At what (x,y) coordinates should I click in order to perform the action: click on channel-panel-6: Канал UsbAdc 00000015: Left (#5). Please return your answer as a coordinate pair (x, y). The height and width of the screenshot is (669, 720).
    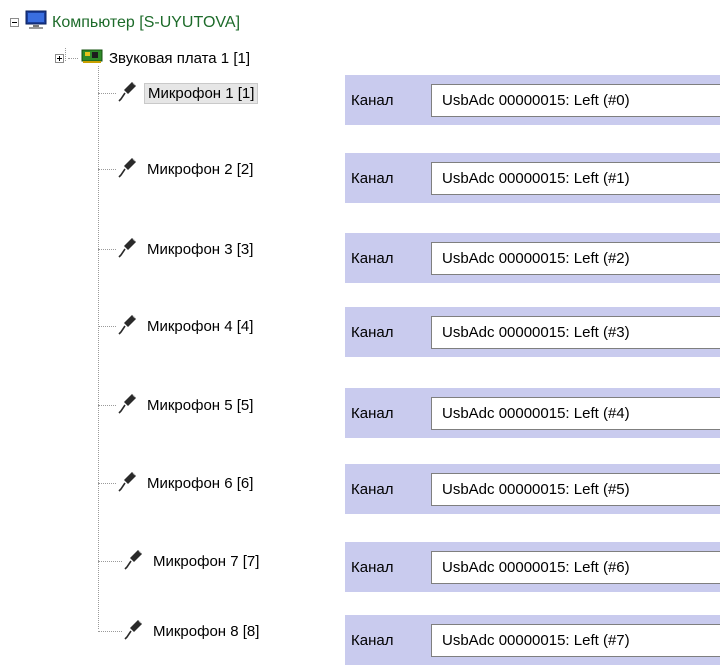
    Looking at the image, I should click on (532, 489).